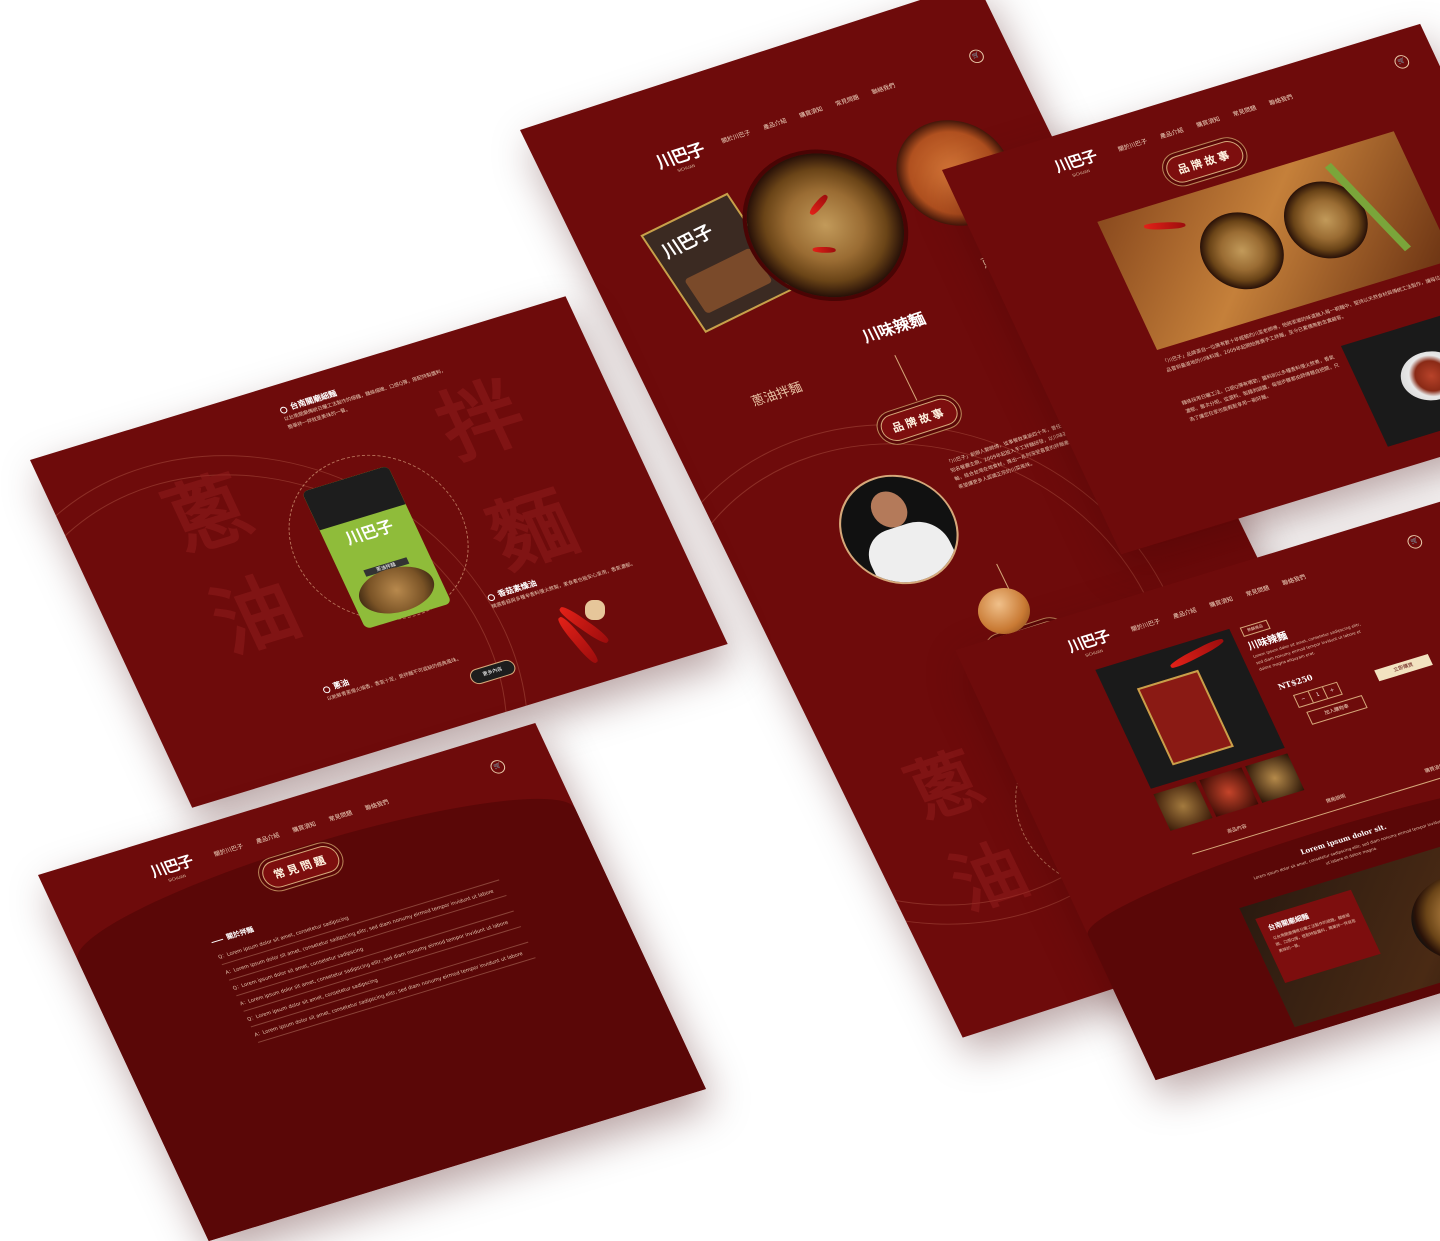 The image size is (1440, 1241). Describe the element at coordinates (894, 328) in the screenshot. I see `hero-center-title: 川味辣麵` at that location.